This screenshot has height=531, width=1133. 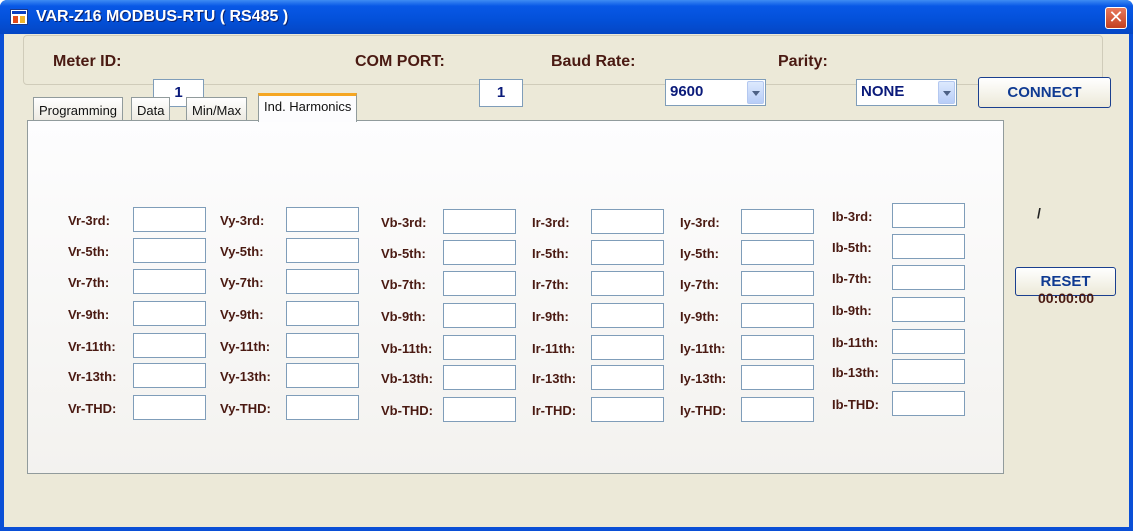 What do you see at coordinates (550, 253) in the screenshot?
I see `harmonic-label: Ir-5th:` at bounding box center [550, 253].